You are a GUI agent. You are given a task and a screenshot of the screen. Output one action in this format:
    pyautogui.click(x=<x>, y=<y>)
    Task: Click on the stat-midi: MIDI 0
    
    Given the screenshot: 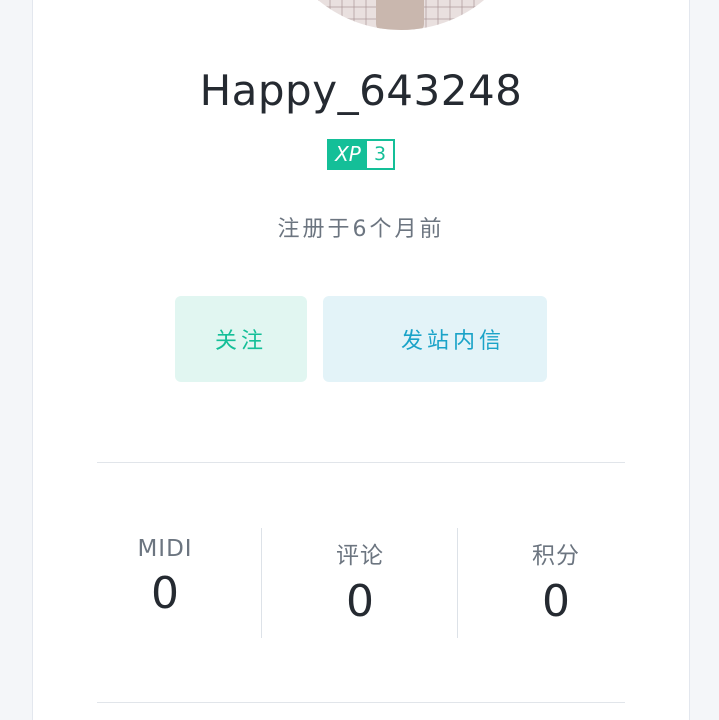 What is the action you would take?
    pyautogui.click(x=165, y=583)
    